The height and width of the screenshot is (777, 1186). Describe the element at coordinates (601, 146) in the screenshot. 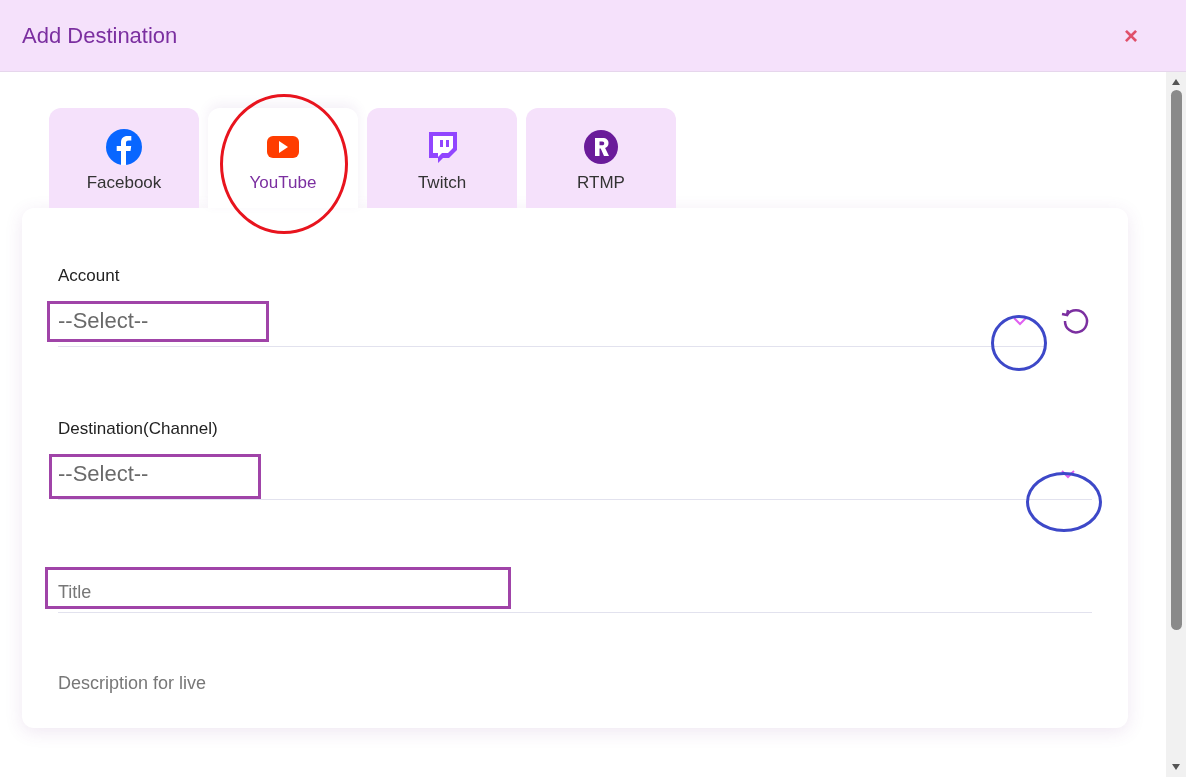

I see `letter-r-icon` at that location.